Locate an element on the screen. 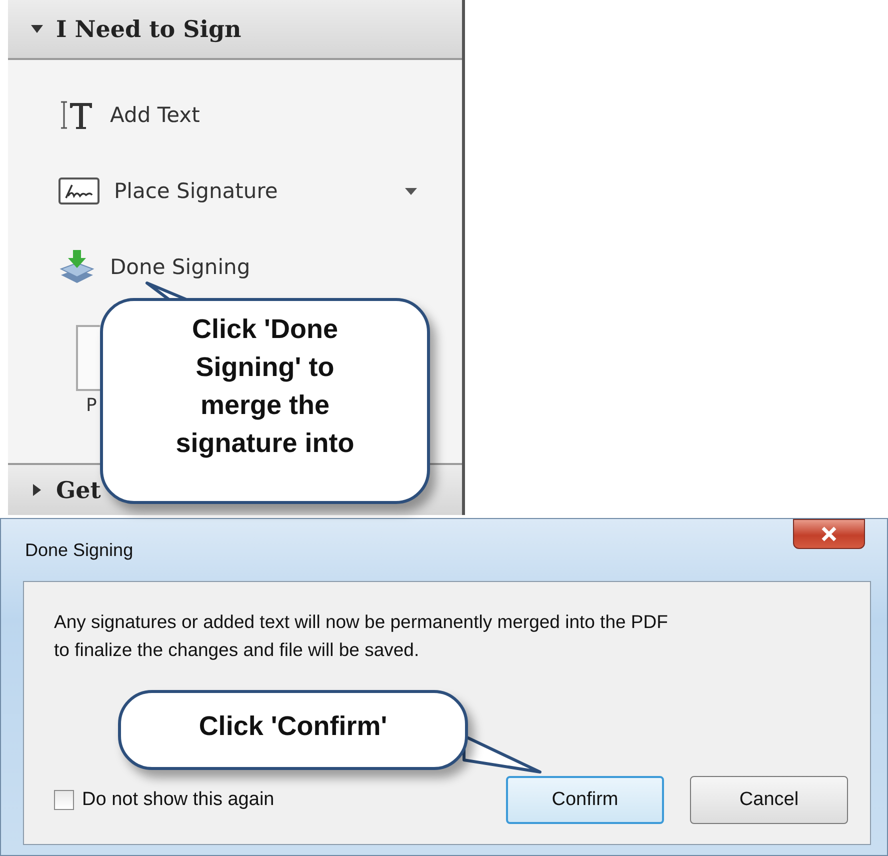  close-icon is located at coordinates (829, 534).